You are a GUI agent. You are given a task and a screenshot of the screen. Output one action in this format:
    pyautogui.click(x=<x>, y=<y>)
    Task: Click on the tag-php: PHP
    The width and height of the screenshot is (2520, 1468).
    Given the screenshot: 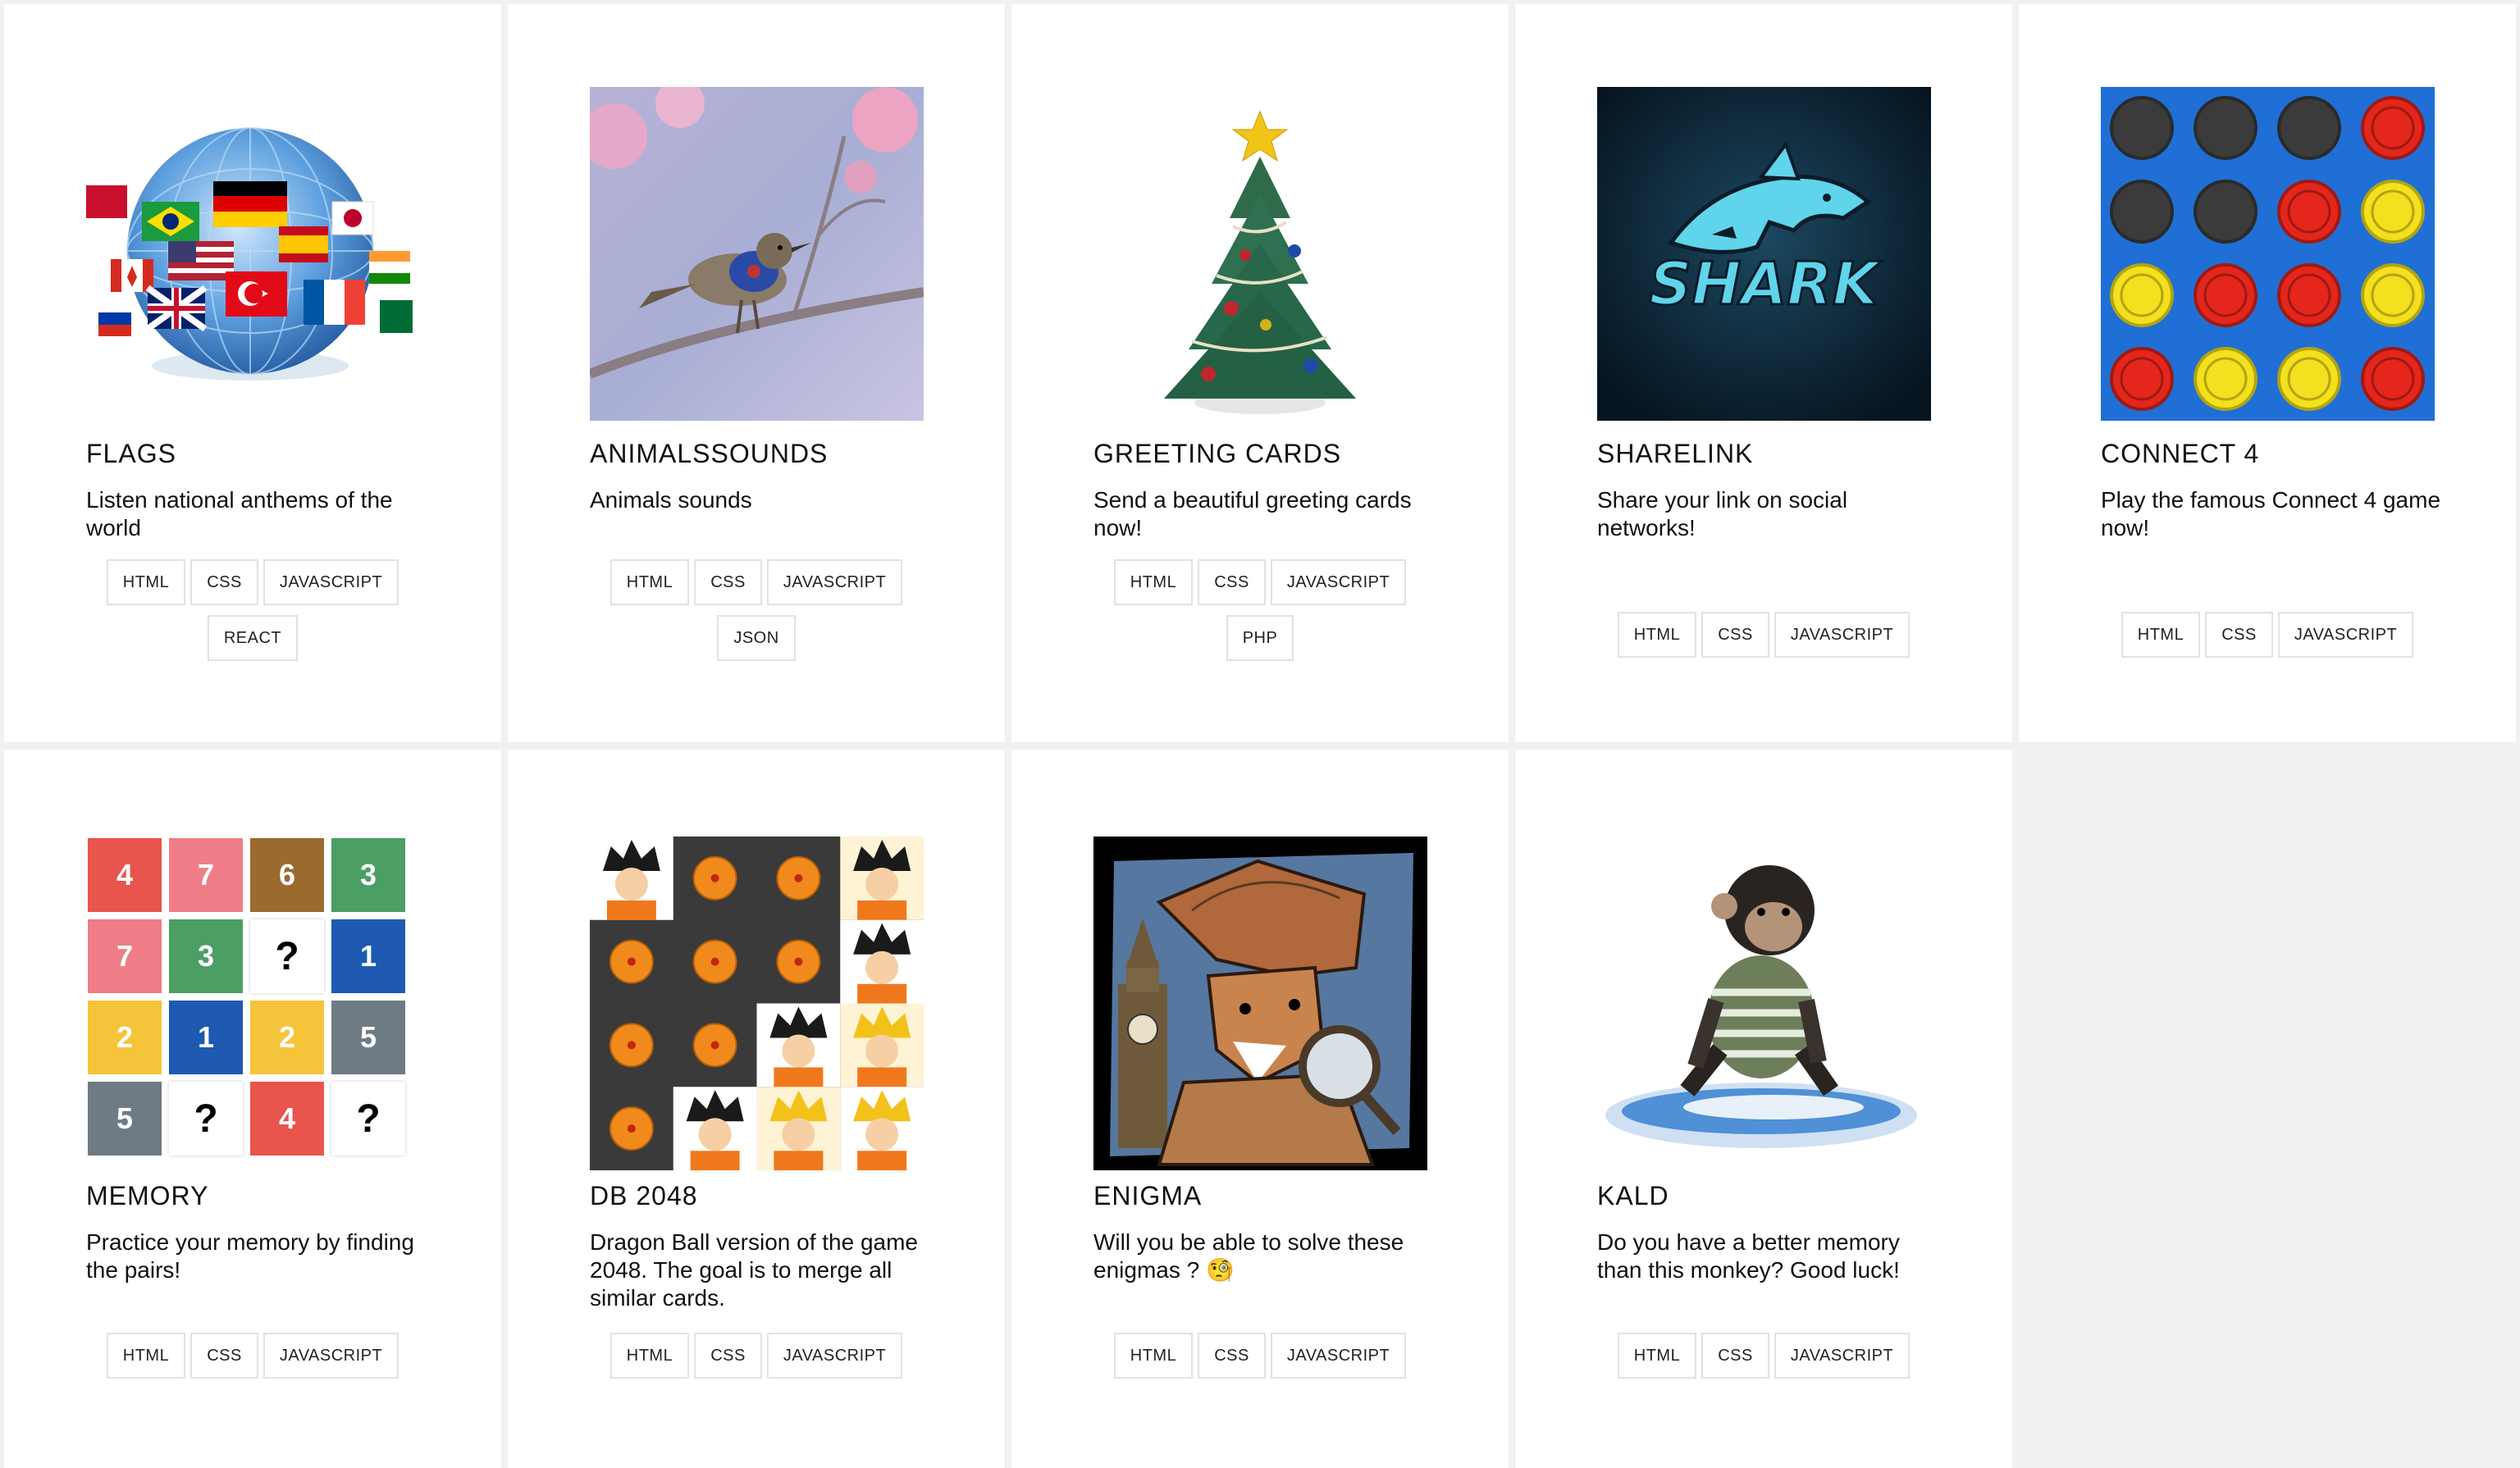 What is the action you would take?
    pyautogui.click(x=1260, y=638)
    